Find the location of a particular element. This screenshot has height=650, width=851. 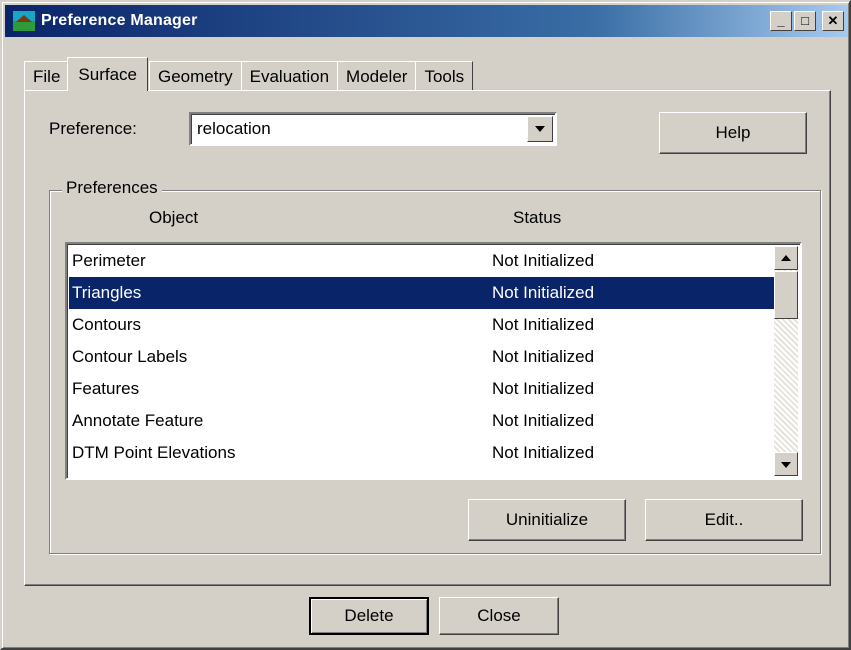

tab-file: File is located at coordinates (47, 76).